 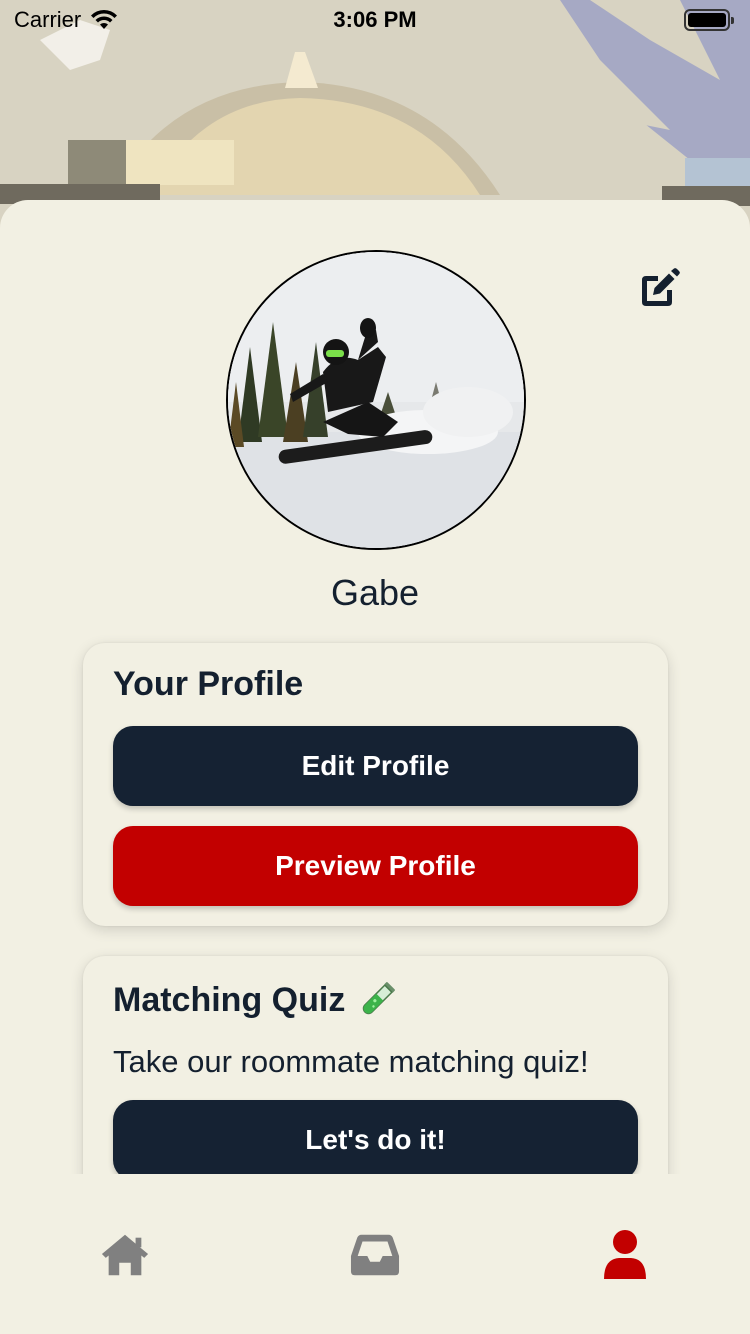 I want to click on edit-icon, so click(x=658, y=290).